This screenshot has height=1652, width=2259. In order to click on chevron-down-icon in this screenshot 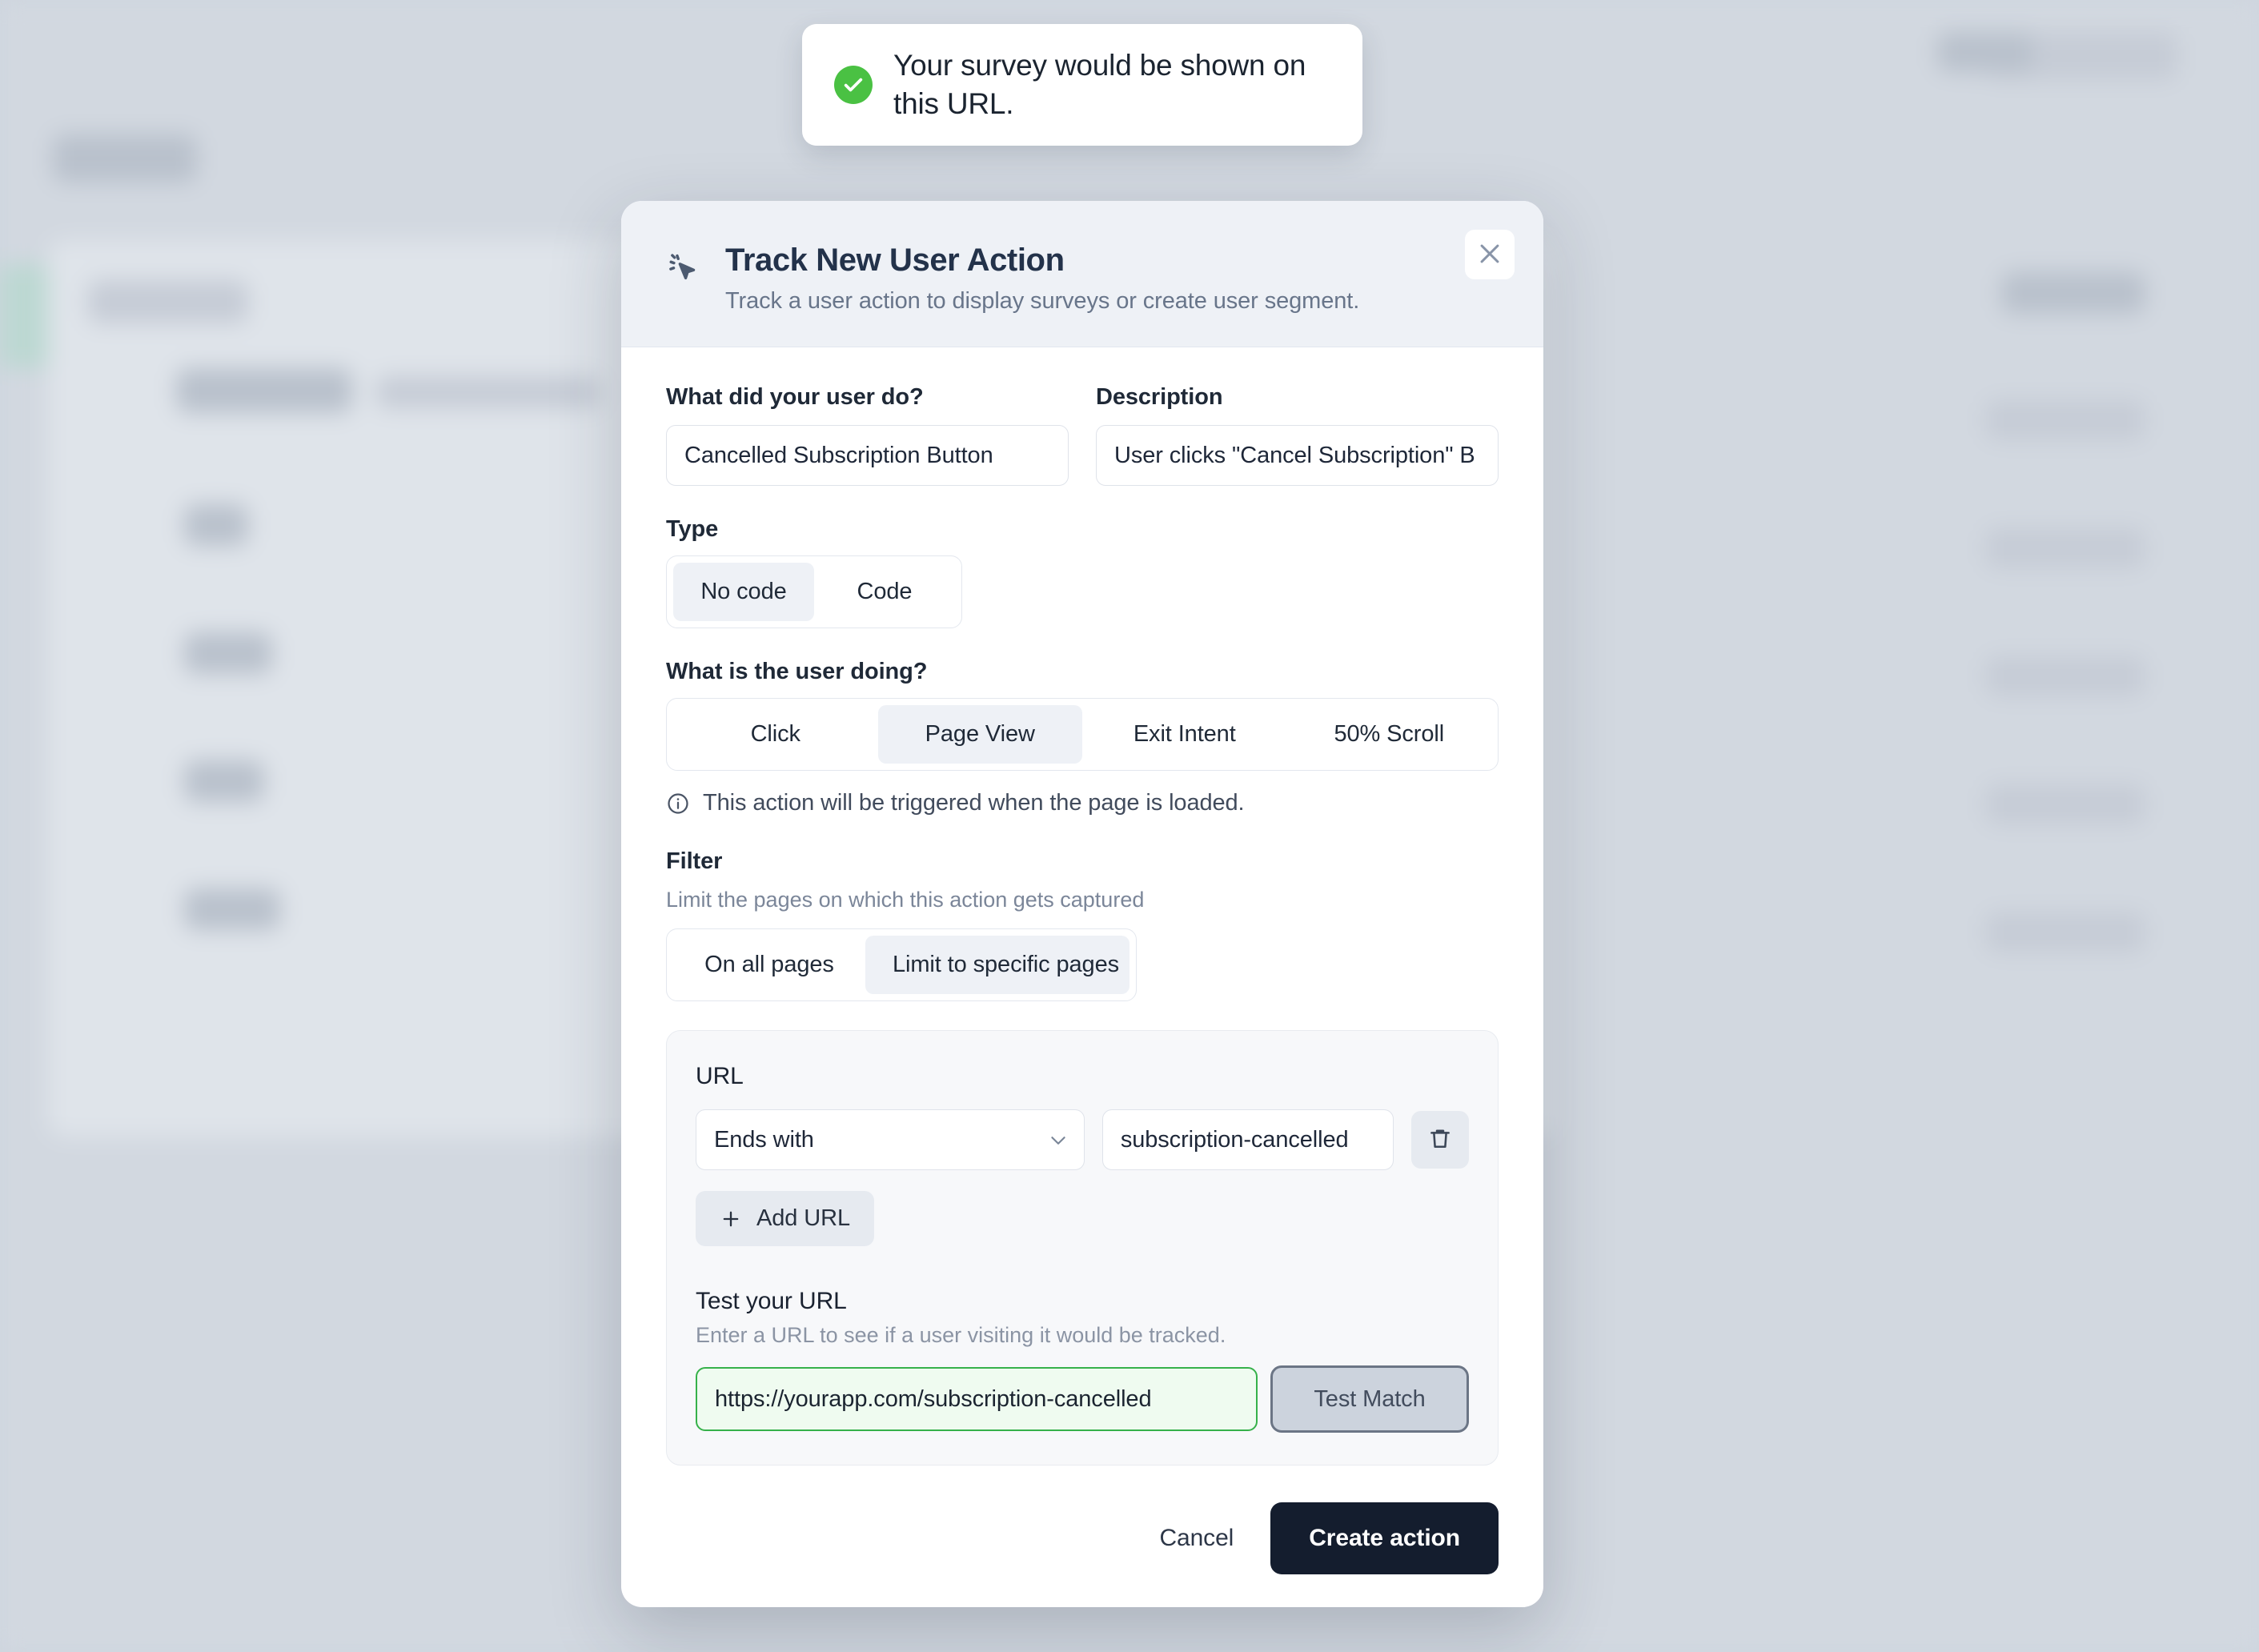, I will do `click(1058, 1140)`.